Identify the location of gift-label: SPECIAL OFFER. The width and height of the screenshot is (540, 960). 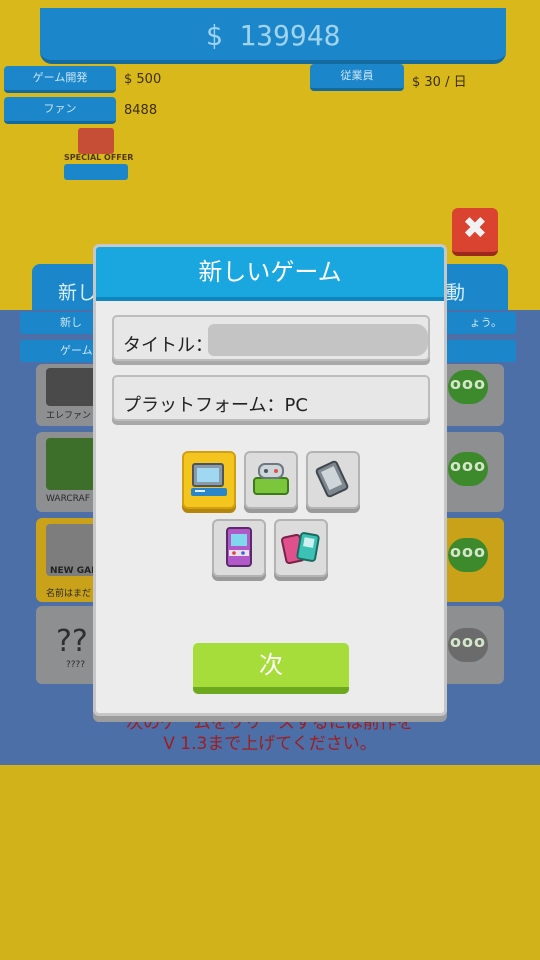
(99, 157).